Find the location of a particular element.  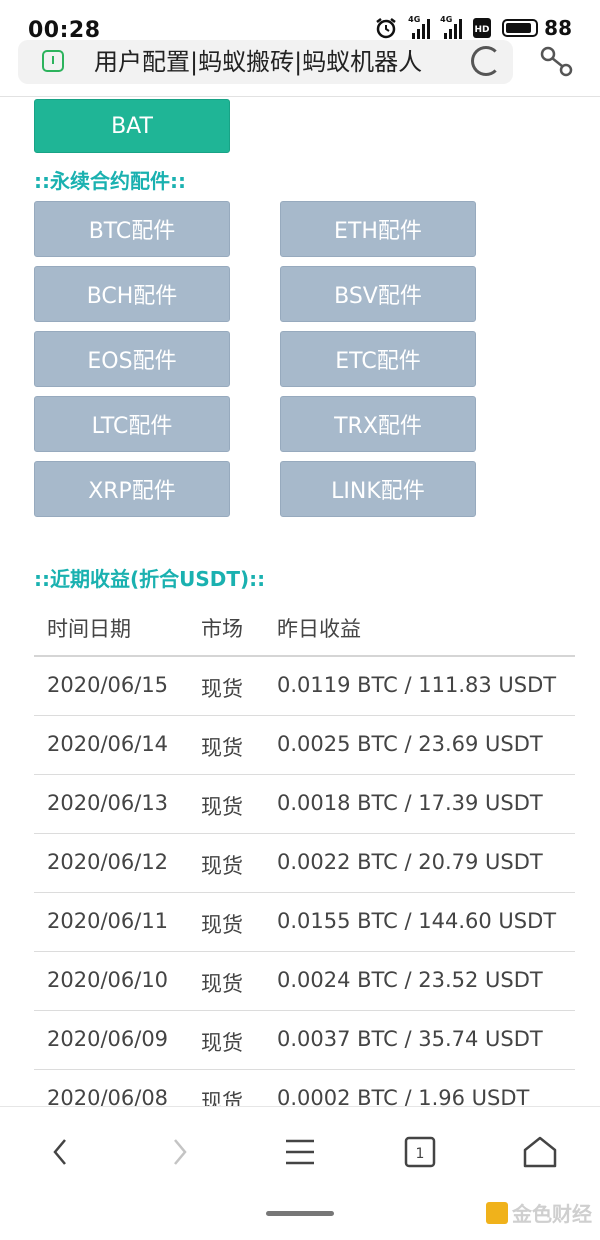

table-row: 2020/06/11 现货 0.0155 BTC / 144.60 USDT is located at coordinates (304, 922).